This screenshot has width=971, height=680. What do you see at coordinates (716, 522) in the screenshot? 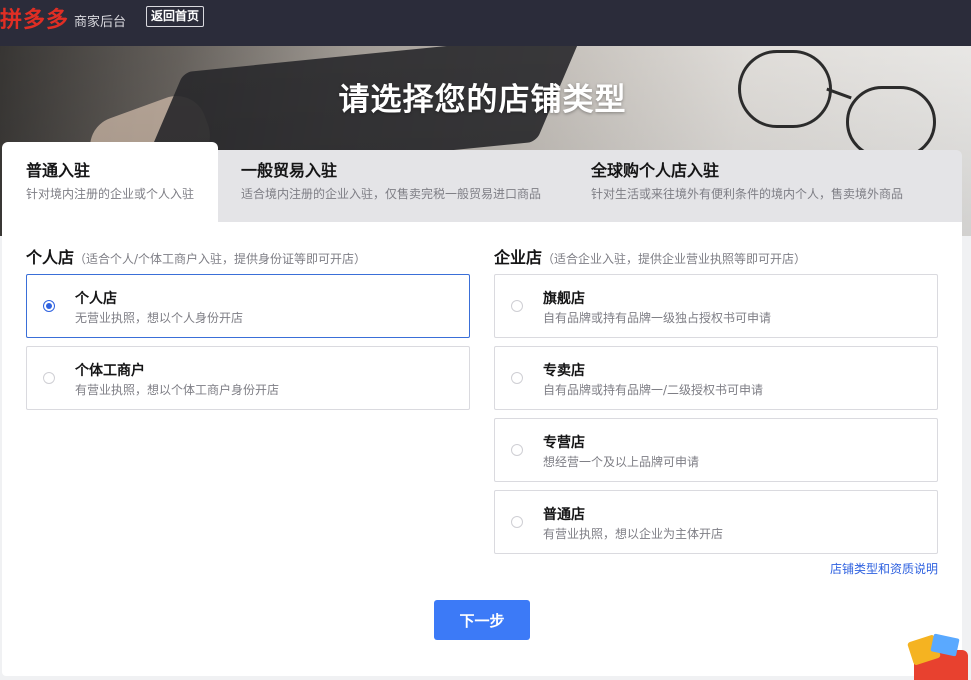
I see `option-regular-store: 普通店 有营业执照，想以企业为主体开店` at bounding box center [716, 522].